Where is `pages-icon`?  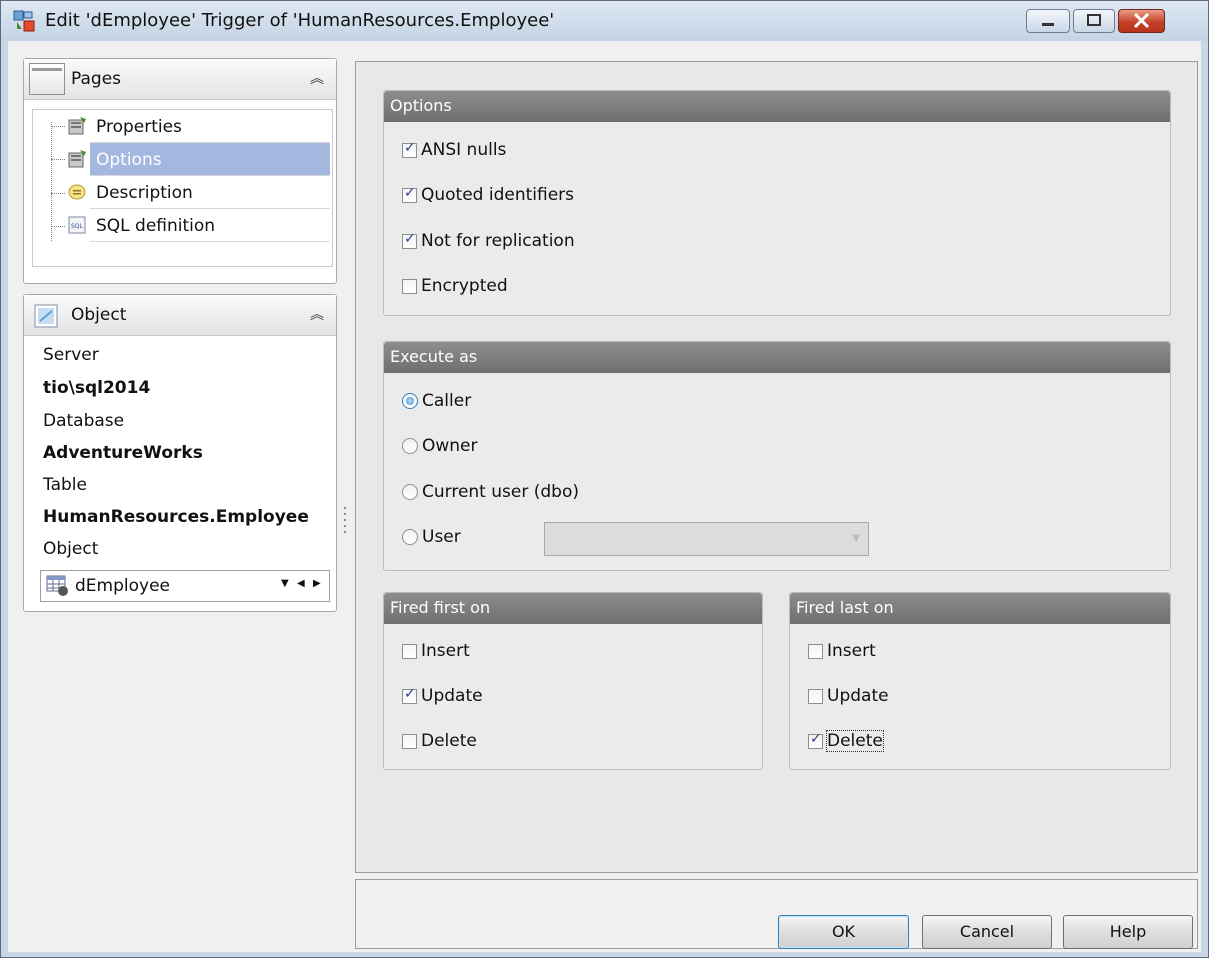 pages-icon is located at coordinates (47, 79).